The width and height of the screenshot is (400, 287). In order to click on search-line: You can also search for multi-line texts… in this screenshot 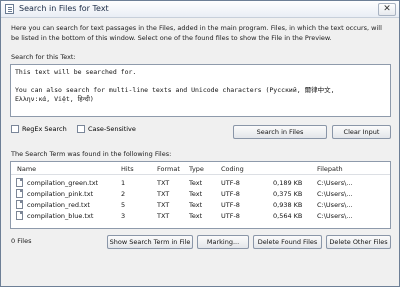, I will do `click(175, 90)`.